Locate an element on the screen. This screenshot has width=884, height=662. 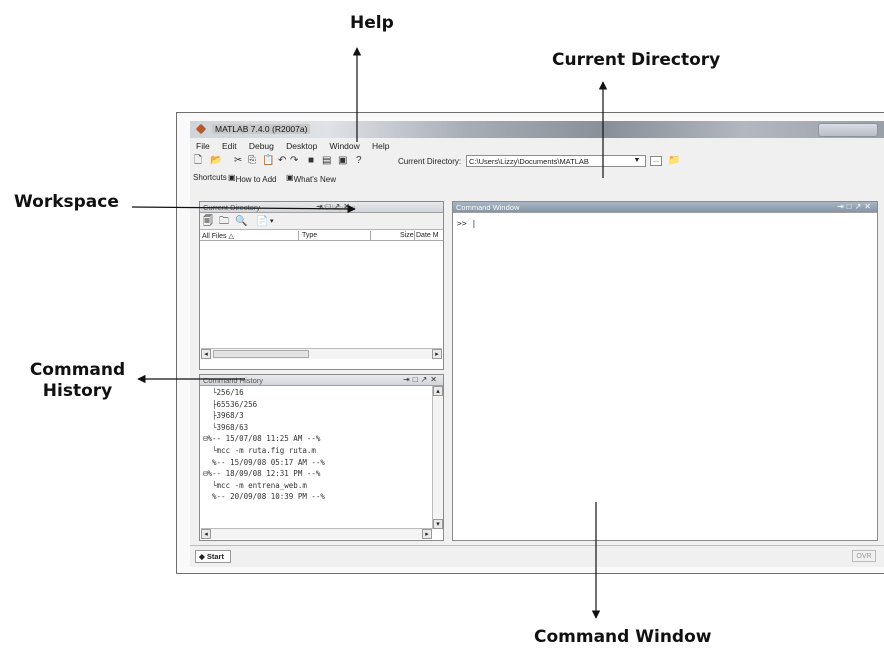
current-directory-label: Current Directory: is located at coordinates (430, 161).